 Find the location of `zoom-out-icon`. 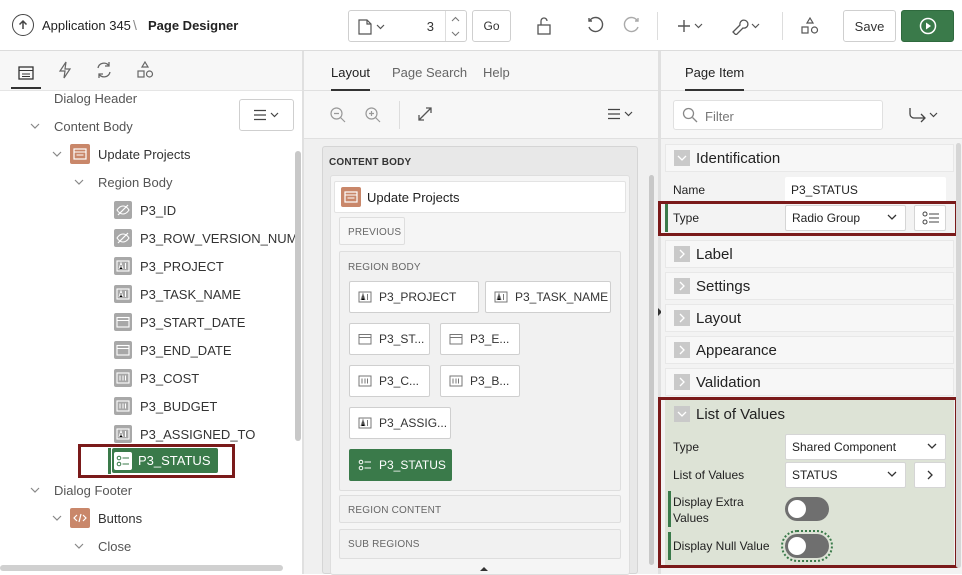

zoom-out-icon is located at coordinates (338, 115).